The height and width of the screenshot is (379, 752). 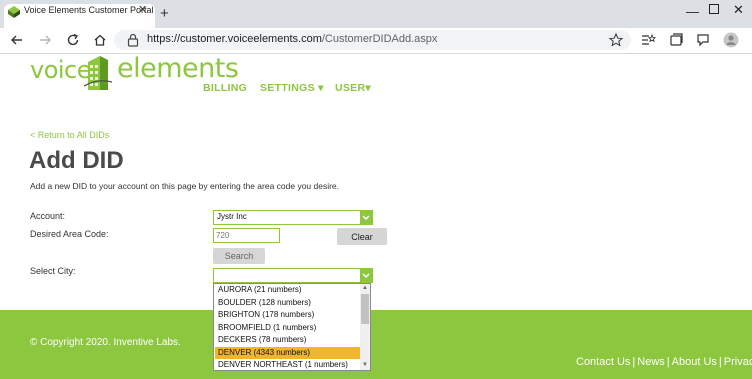 What do you see at coordinates (232, 216) in the screenshot?
I see `account-select-value: Jystr Inc` at bounding box center [232, 216].